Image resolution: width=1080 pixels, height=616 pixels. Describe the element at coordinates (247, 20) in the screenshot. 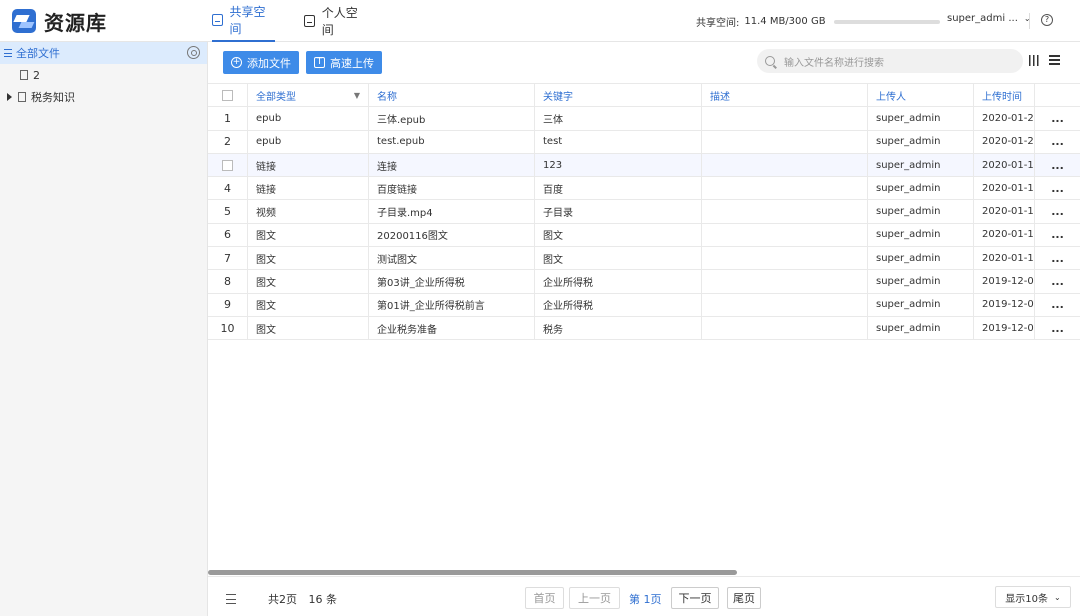

I see `tab-label: 共享空间` at that location.